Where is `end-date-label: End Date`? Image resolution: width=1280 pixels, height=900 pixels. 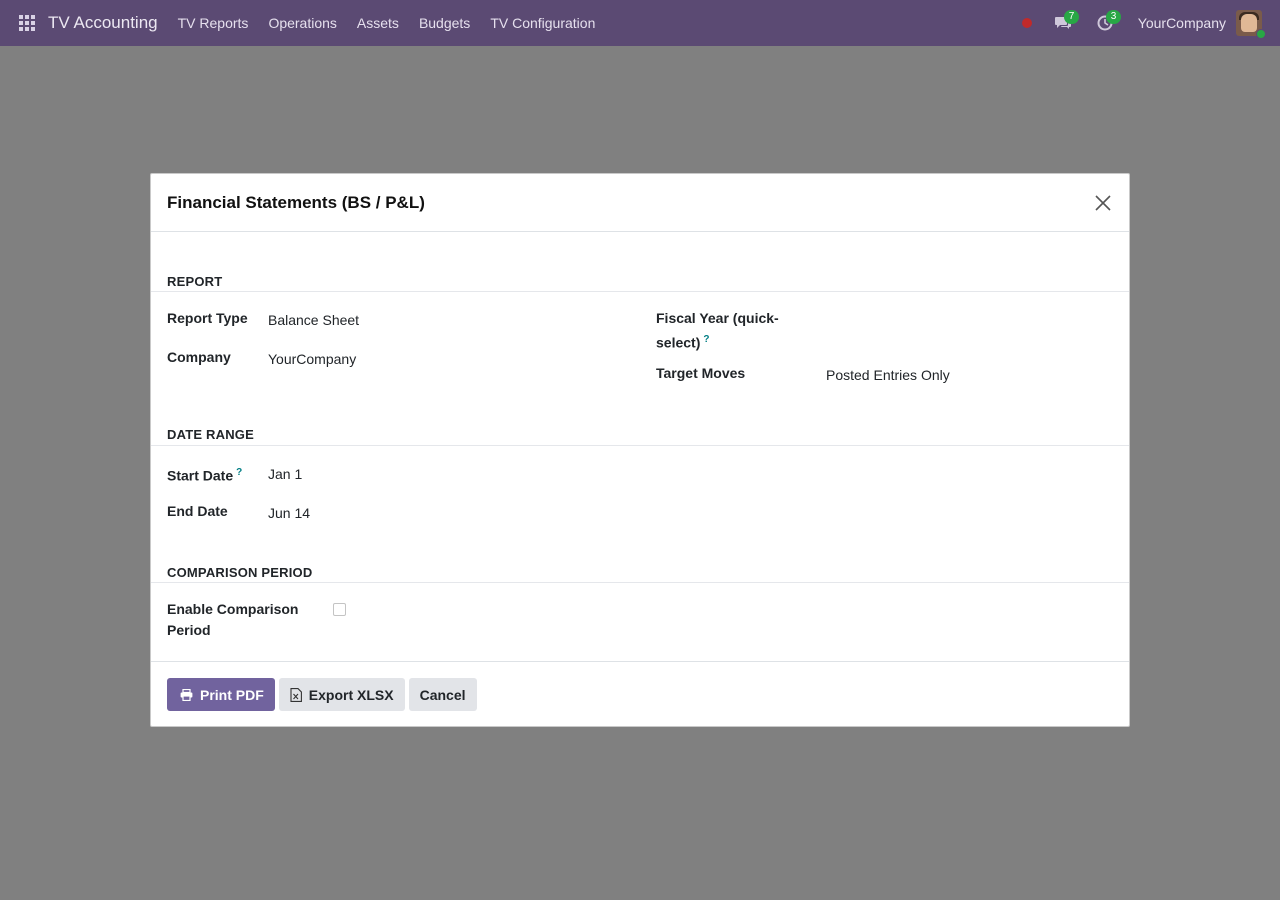 end-date-label: End Date is located at coordinates (197, 511).